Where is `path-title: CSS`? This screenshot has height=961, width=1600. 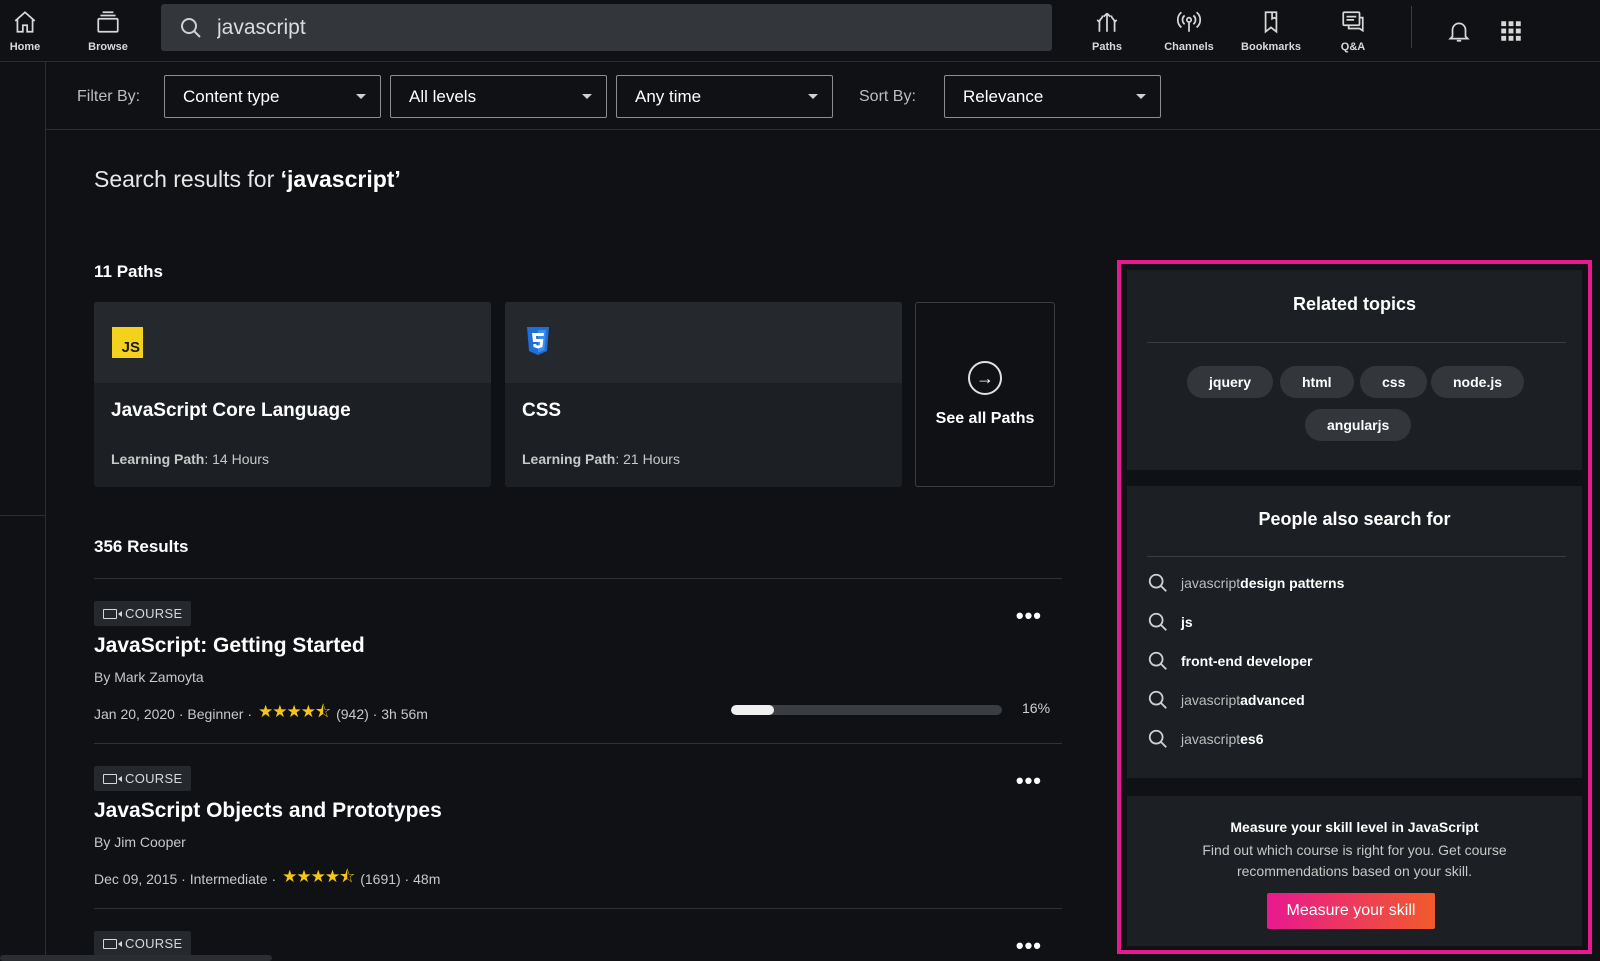 path-title: CSS is located at coordinates (542, 410).